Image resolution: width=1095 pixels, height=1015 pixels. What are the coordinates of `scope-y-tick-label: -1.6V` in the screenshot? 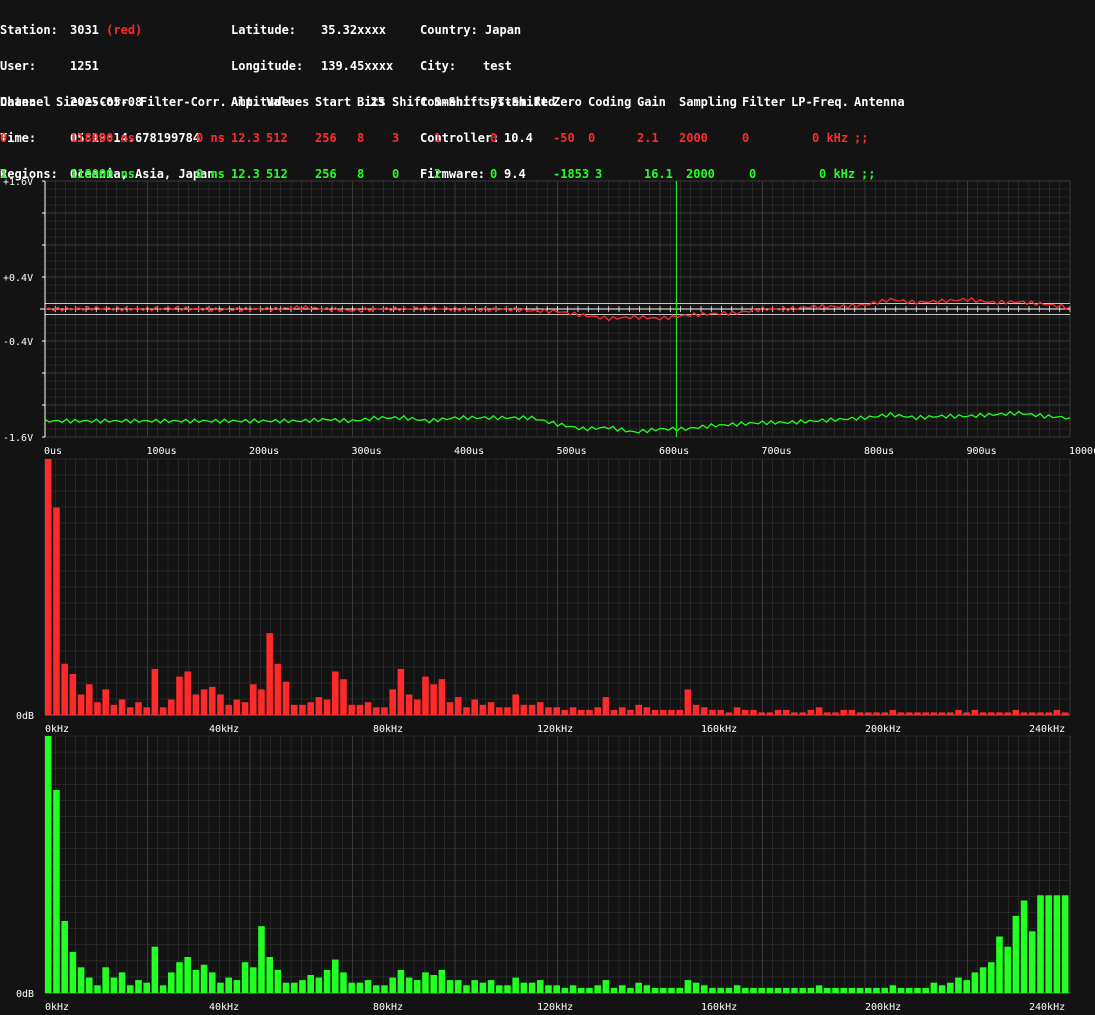 It's located at (18, 438).